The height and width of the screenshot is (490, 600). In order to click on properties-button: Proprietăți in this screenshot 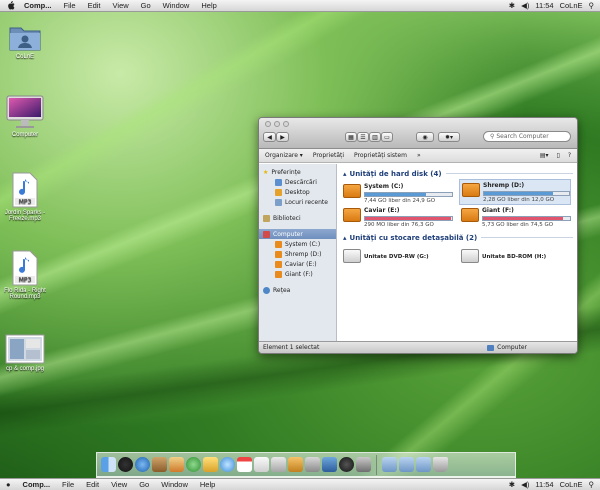, I will do `click(328, 155)`.